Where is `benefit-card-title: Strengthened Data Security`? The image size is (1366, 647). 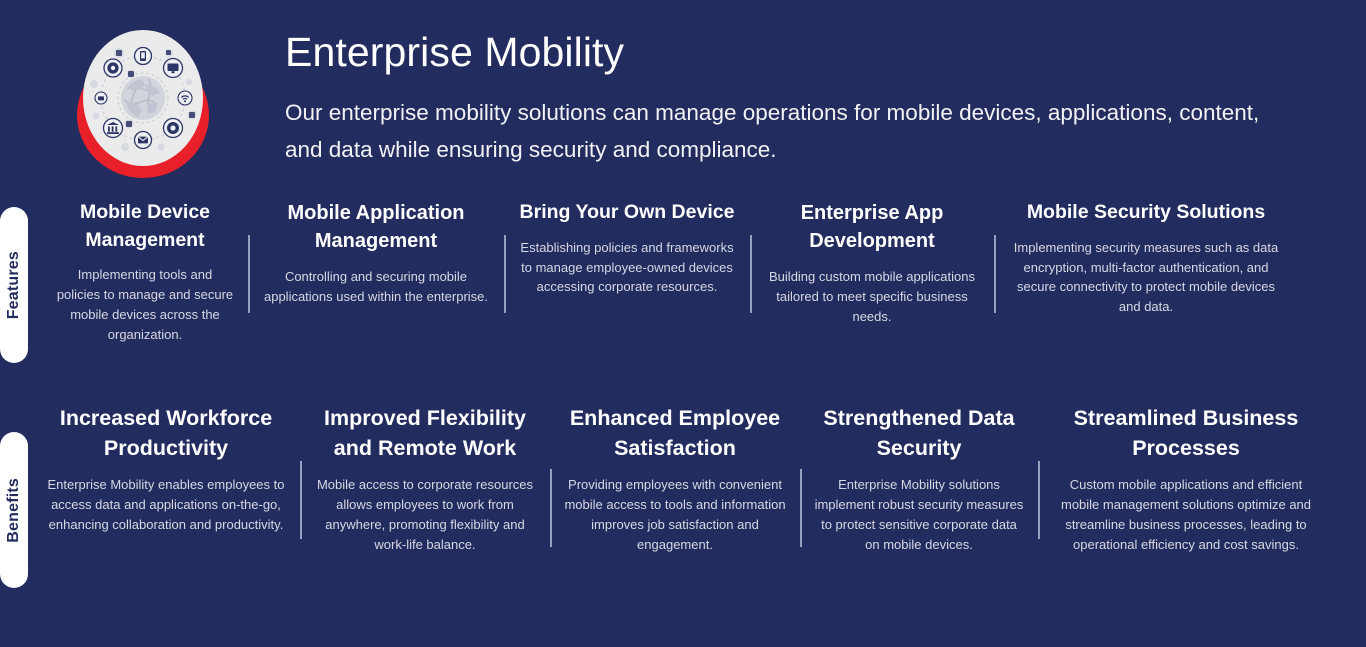 benefit-card-title: Strengthened Data Security is located at coordinates (919, 433).